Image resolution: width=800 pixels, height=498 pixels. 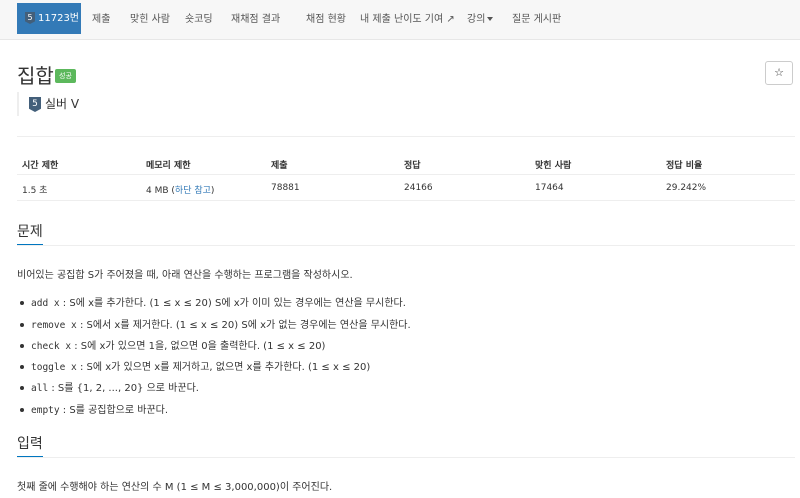 I want to click on problem-section-heading: 문제, so click(x=30, y=232).